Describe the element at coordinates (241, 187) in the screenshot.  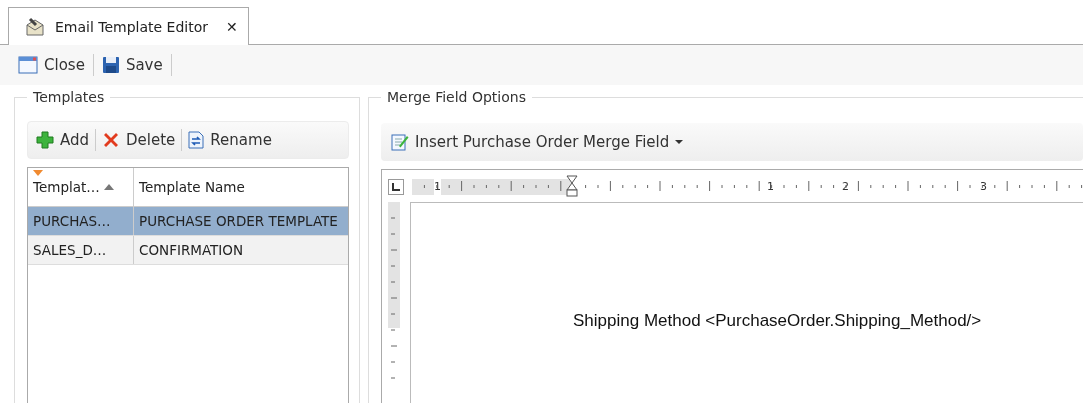
I see `column-header: Template Name` at that location.